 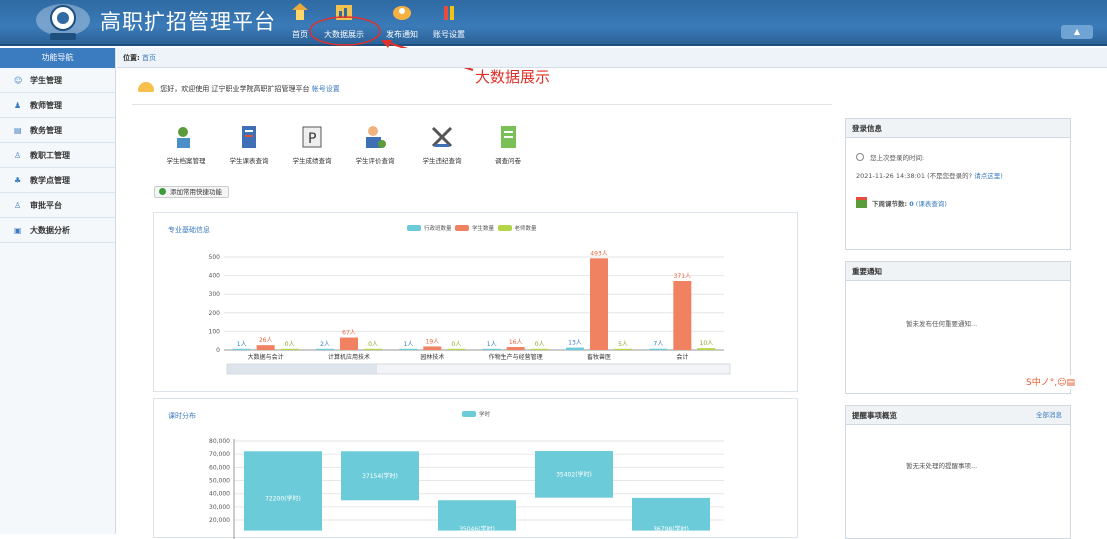 What do you see at coordinates (219, 454) in the screenshot?
I see `y-tick-label: 70,000` at bounding box center [219, 454].